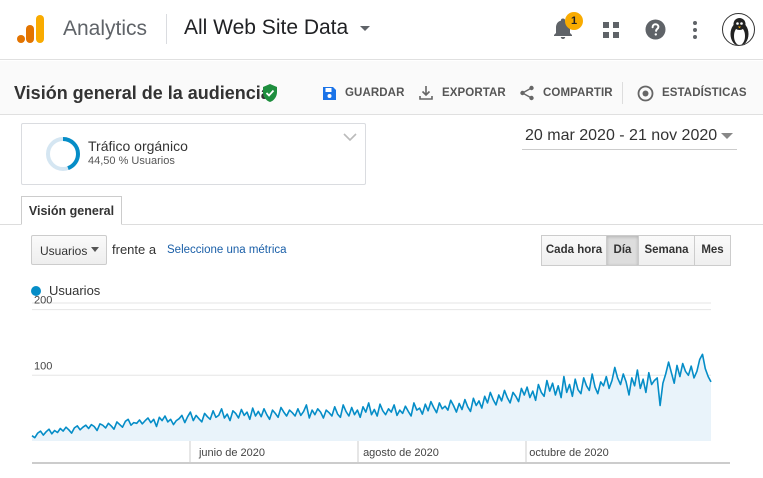 The image size is (763, 478). What do you see at coordinates (578, 93) in the screenshot?
I see `share-label: COMPARTIR` at bounding box center [578, 93].